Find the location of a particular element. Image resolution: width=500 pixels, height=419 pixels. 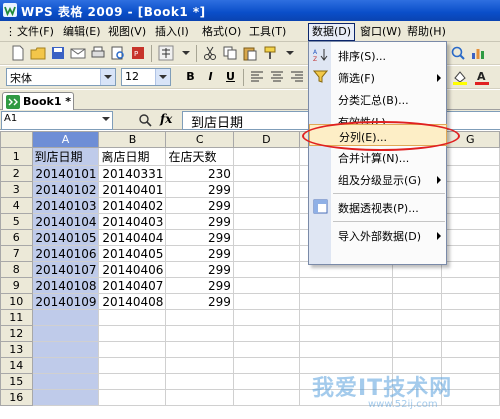

header-cell: 到店日期 is located at coordinates (65, 156).